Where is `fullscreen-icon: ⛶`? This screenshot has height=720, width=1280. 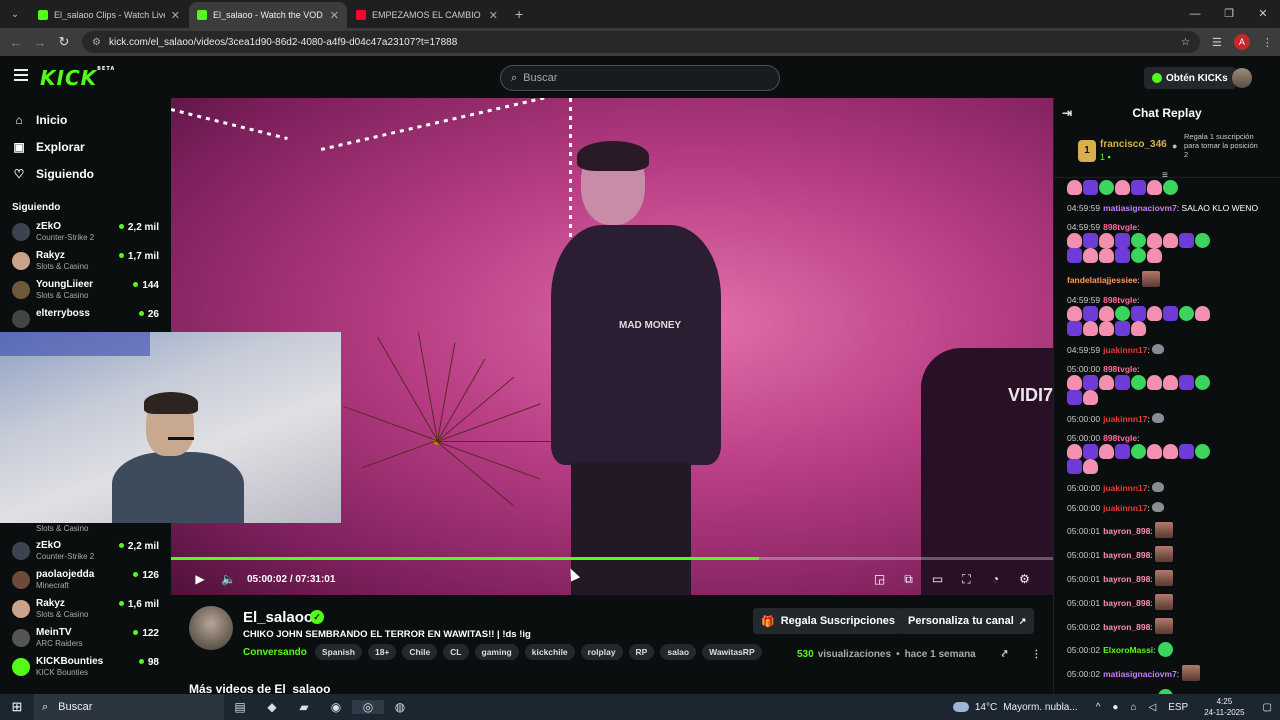
fullscreen-icon: ⛶ is located at coordinates (966, 579).